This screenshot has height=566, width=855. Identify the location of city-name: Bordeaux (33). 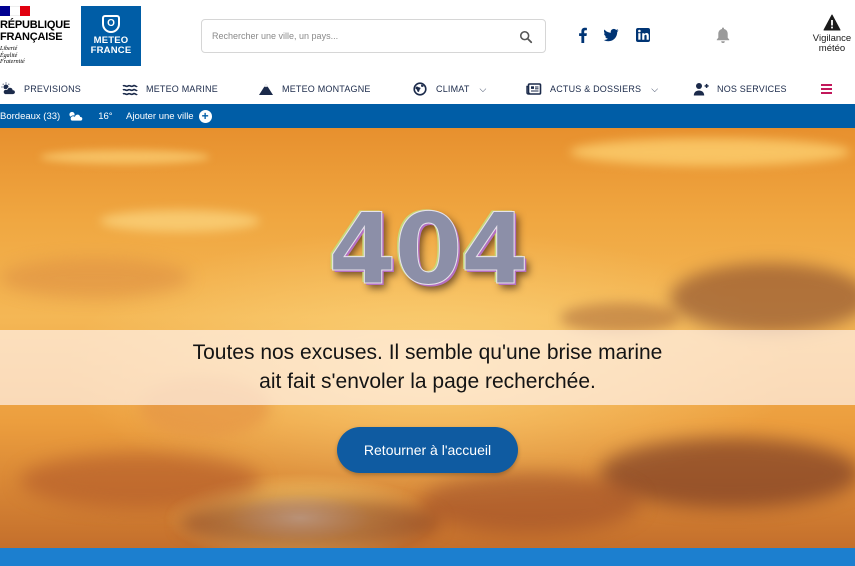
(30, 116).